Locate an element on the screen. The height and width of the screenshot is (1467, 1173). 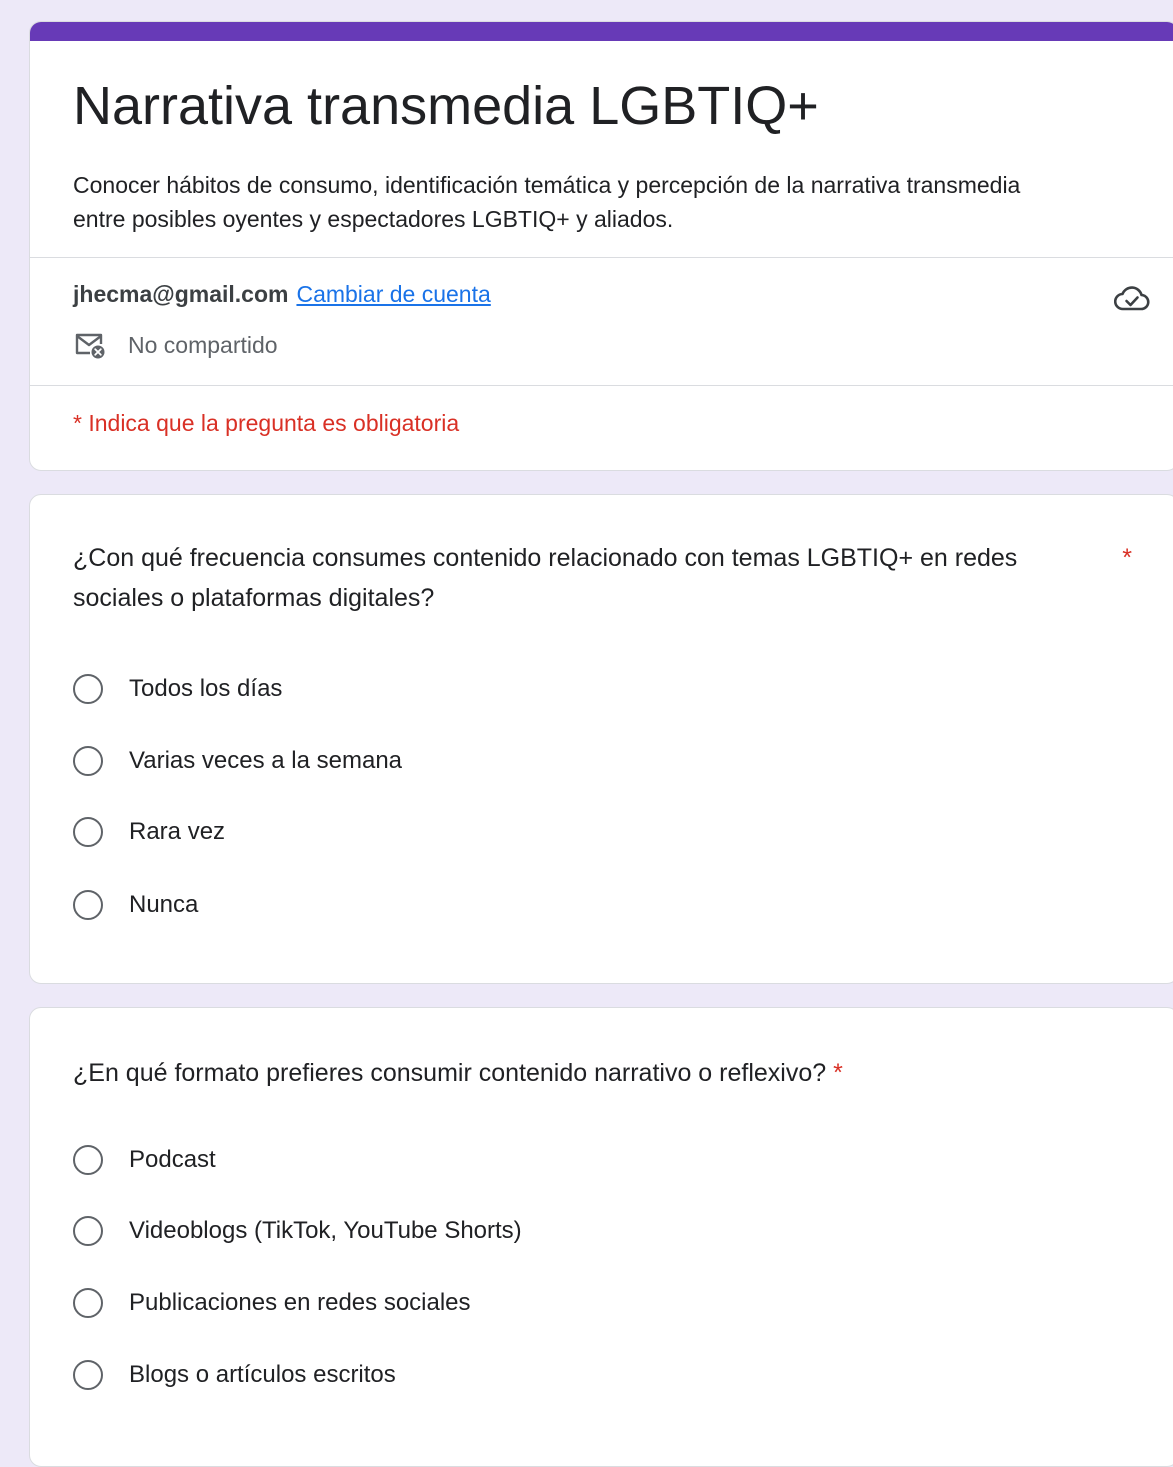
required-note: * Indica que la pregunta es obligatoria is located at coordinates (266, 423).